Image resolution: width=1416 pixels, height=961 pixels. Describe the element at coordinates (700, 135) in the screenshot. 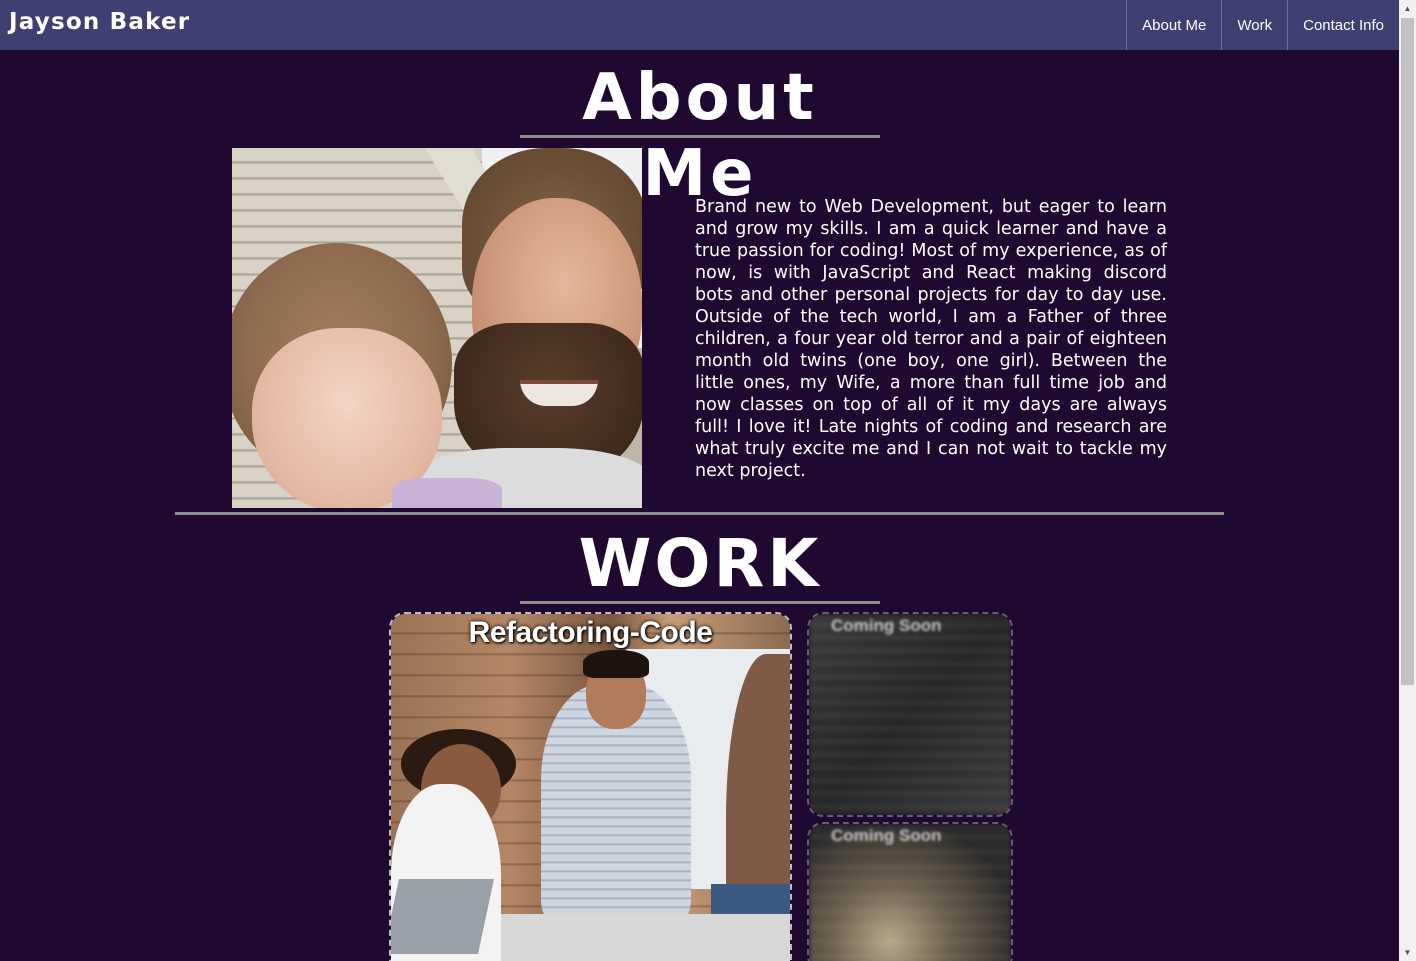

I see `about-me-heading: About Me` at that location.